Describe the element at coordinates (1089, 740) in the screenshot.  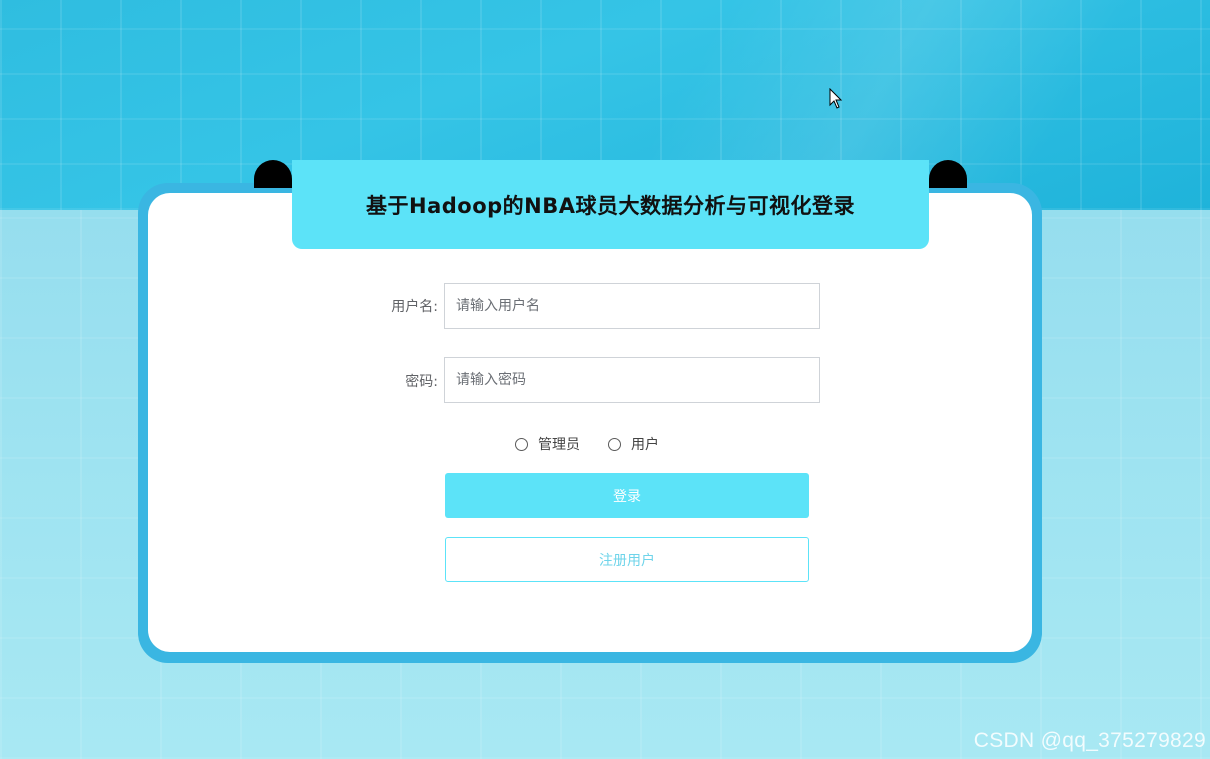
I see `watermark: CSDN @qq_375279829` at that location.